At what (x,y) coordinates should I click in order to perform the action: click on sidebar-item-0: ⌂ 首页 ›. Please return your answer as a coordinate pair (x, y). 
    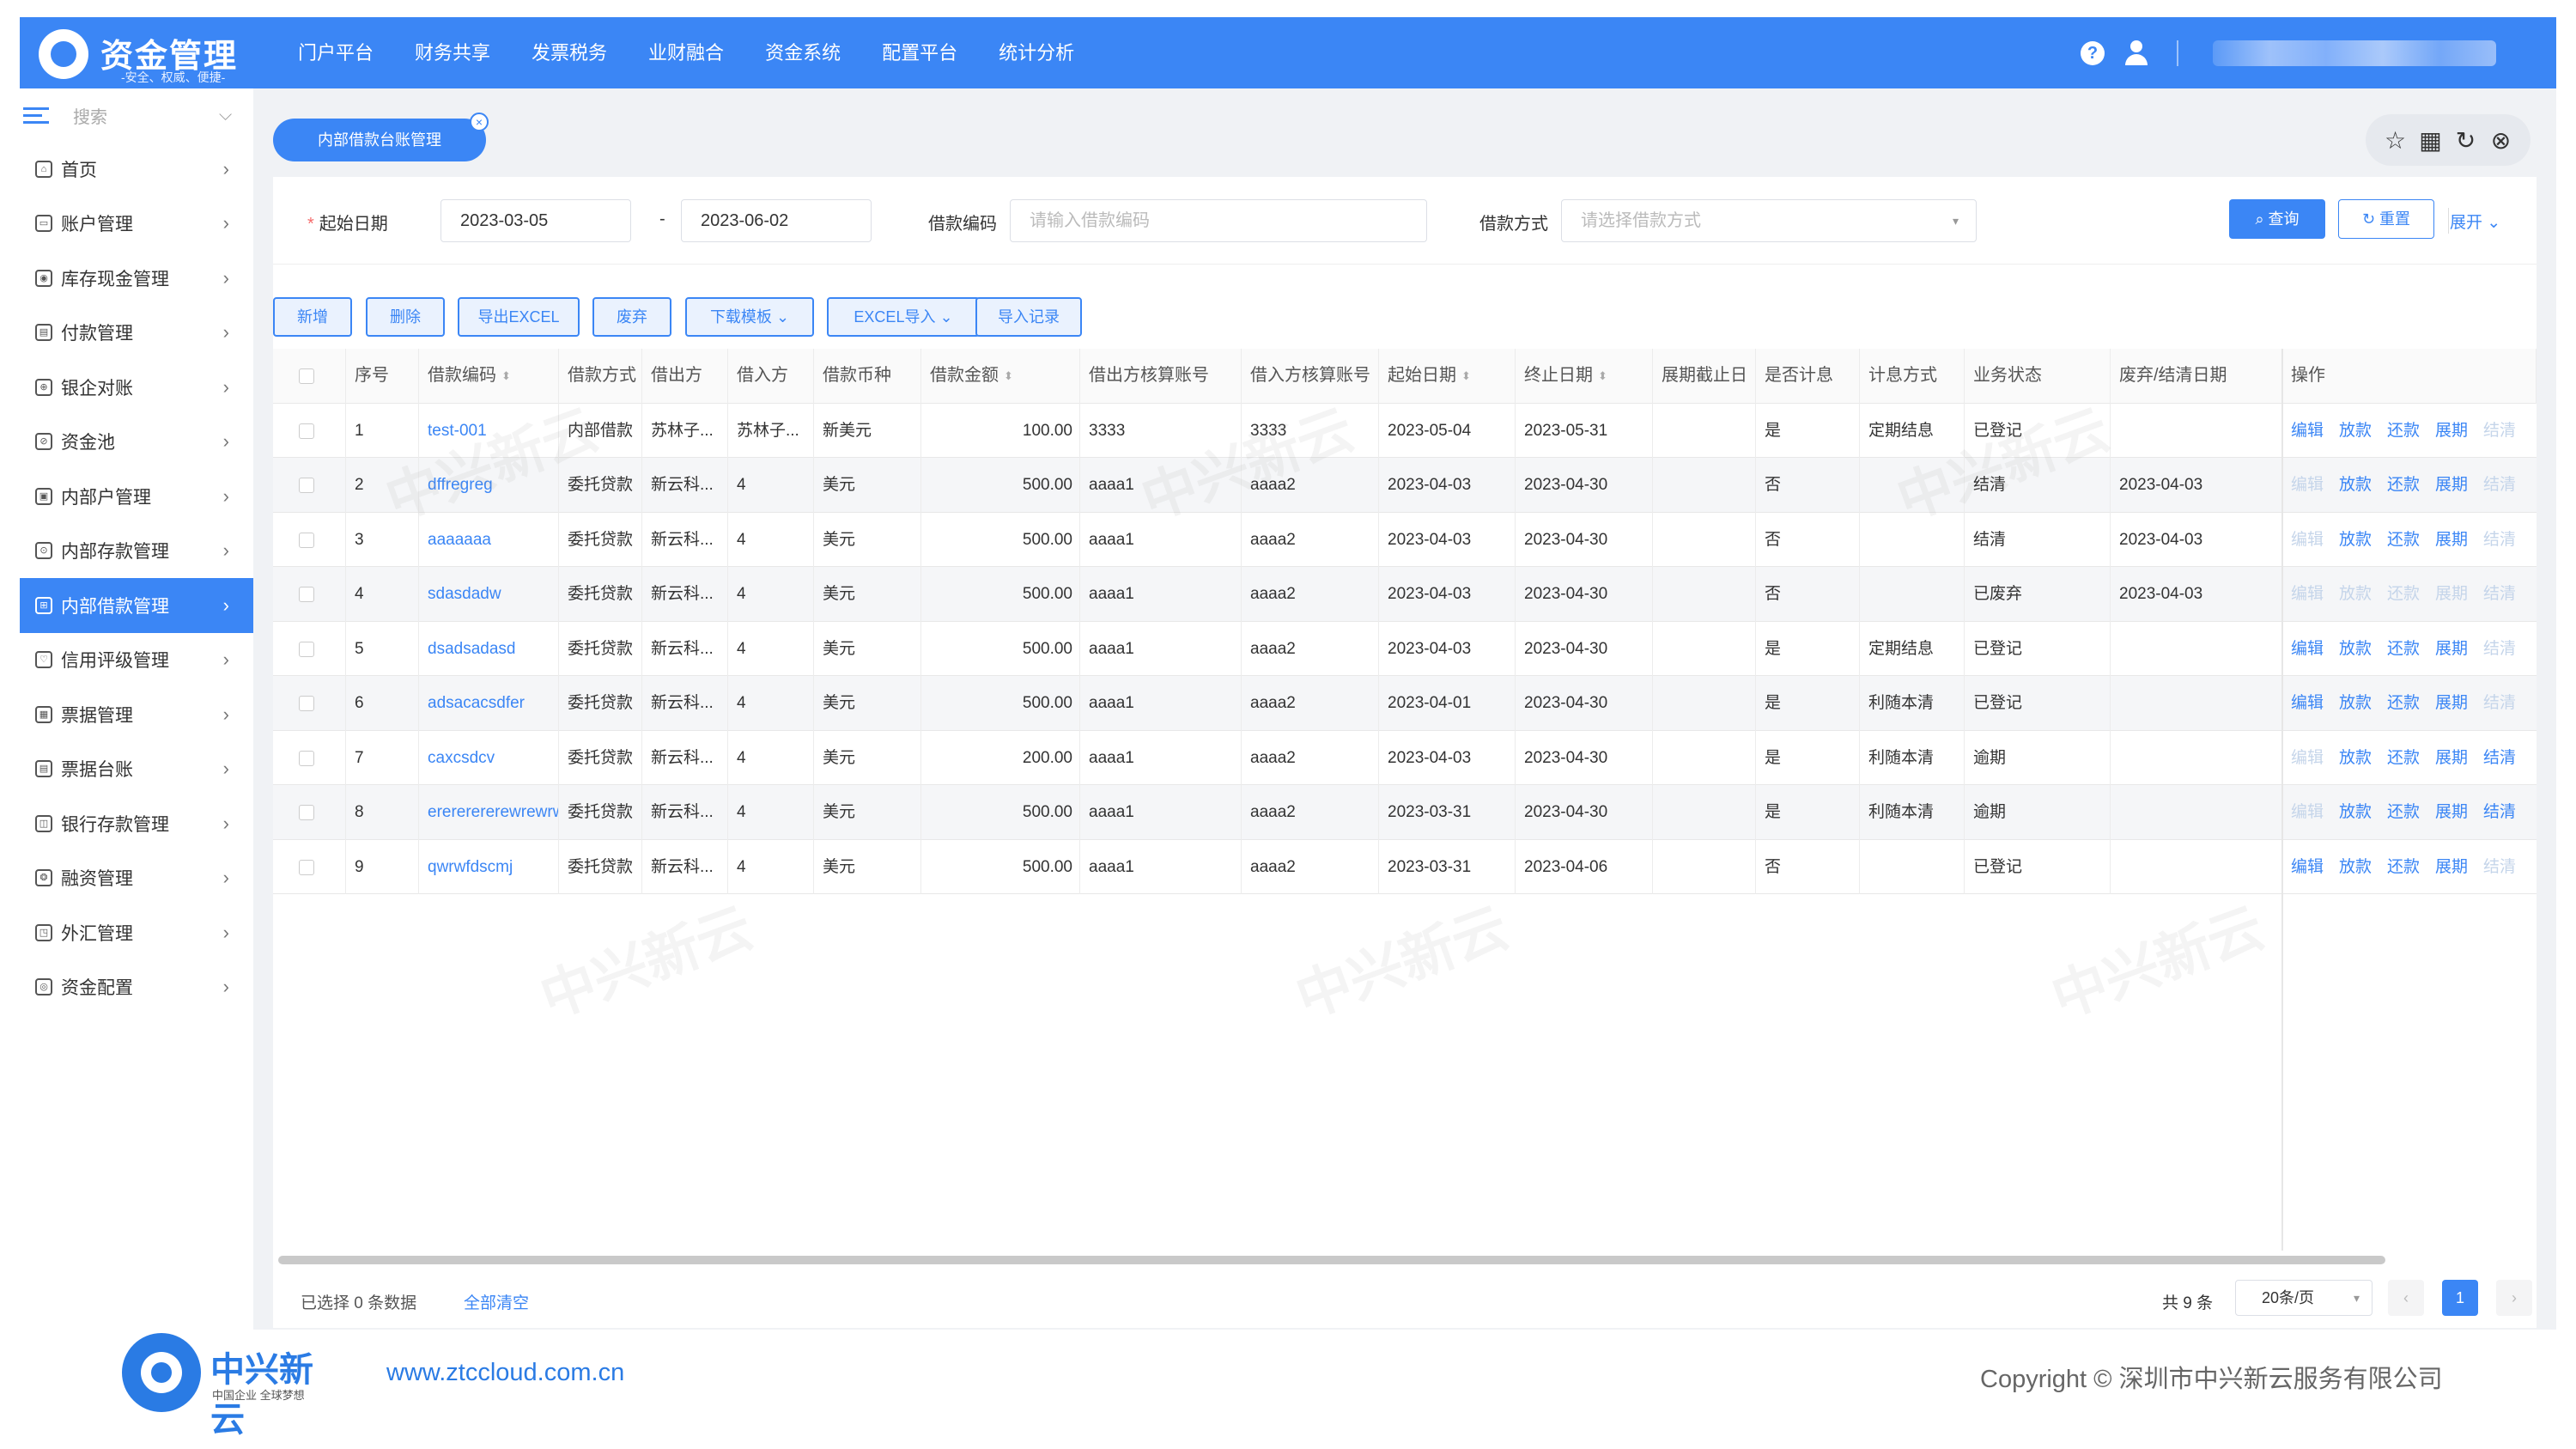
    Looking at the image, I should click on (137, 169).